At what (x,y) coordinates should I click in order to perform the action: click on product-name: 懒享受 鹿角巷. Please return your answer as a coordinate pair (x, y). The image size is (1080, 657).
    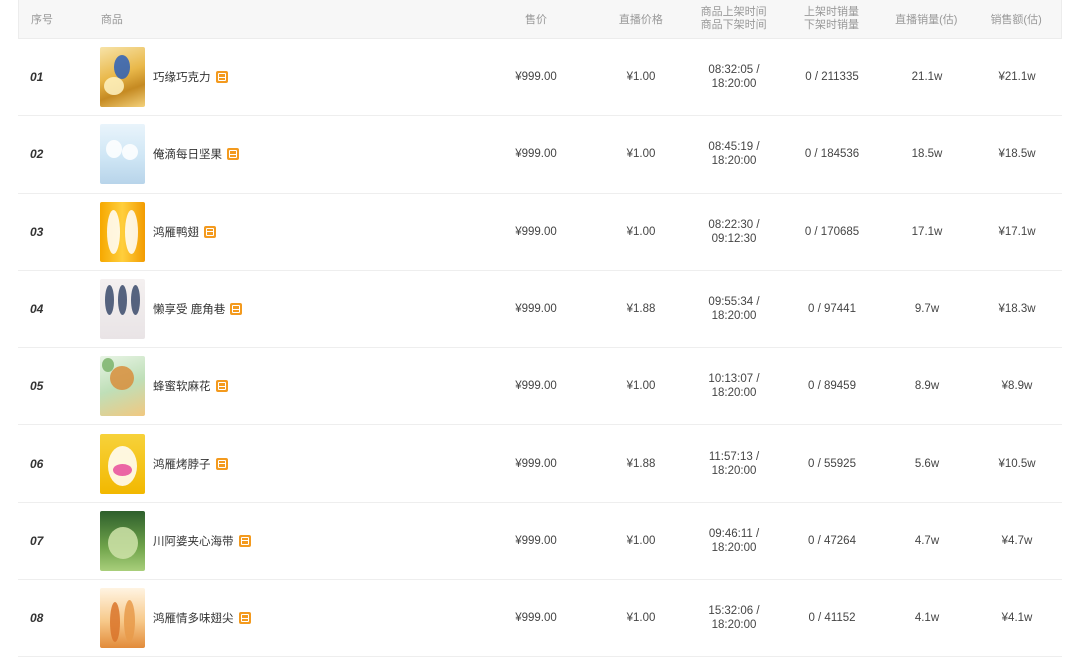
    Looking at the image, I should click on (189, 309).